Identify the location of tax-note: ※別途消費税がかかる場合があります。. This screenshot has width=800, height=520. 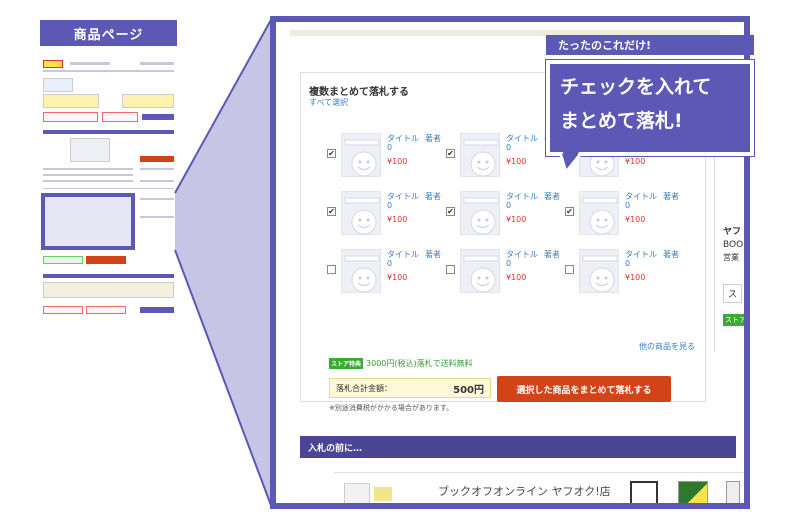
(391, 408).